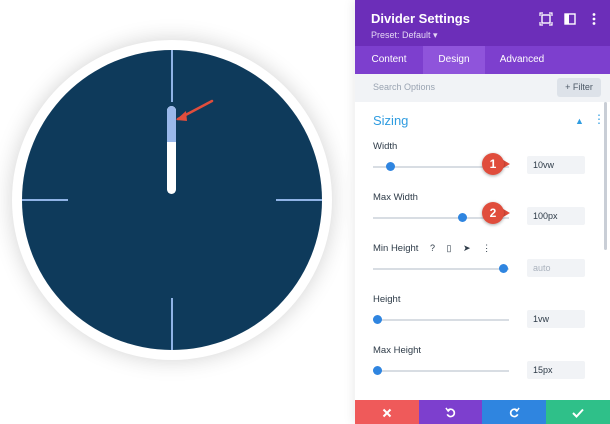 This screenshot has height=424, width=610. I want to click on clock-tick-left, so click(45, 200).